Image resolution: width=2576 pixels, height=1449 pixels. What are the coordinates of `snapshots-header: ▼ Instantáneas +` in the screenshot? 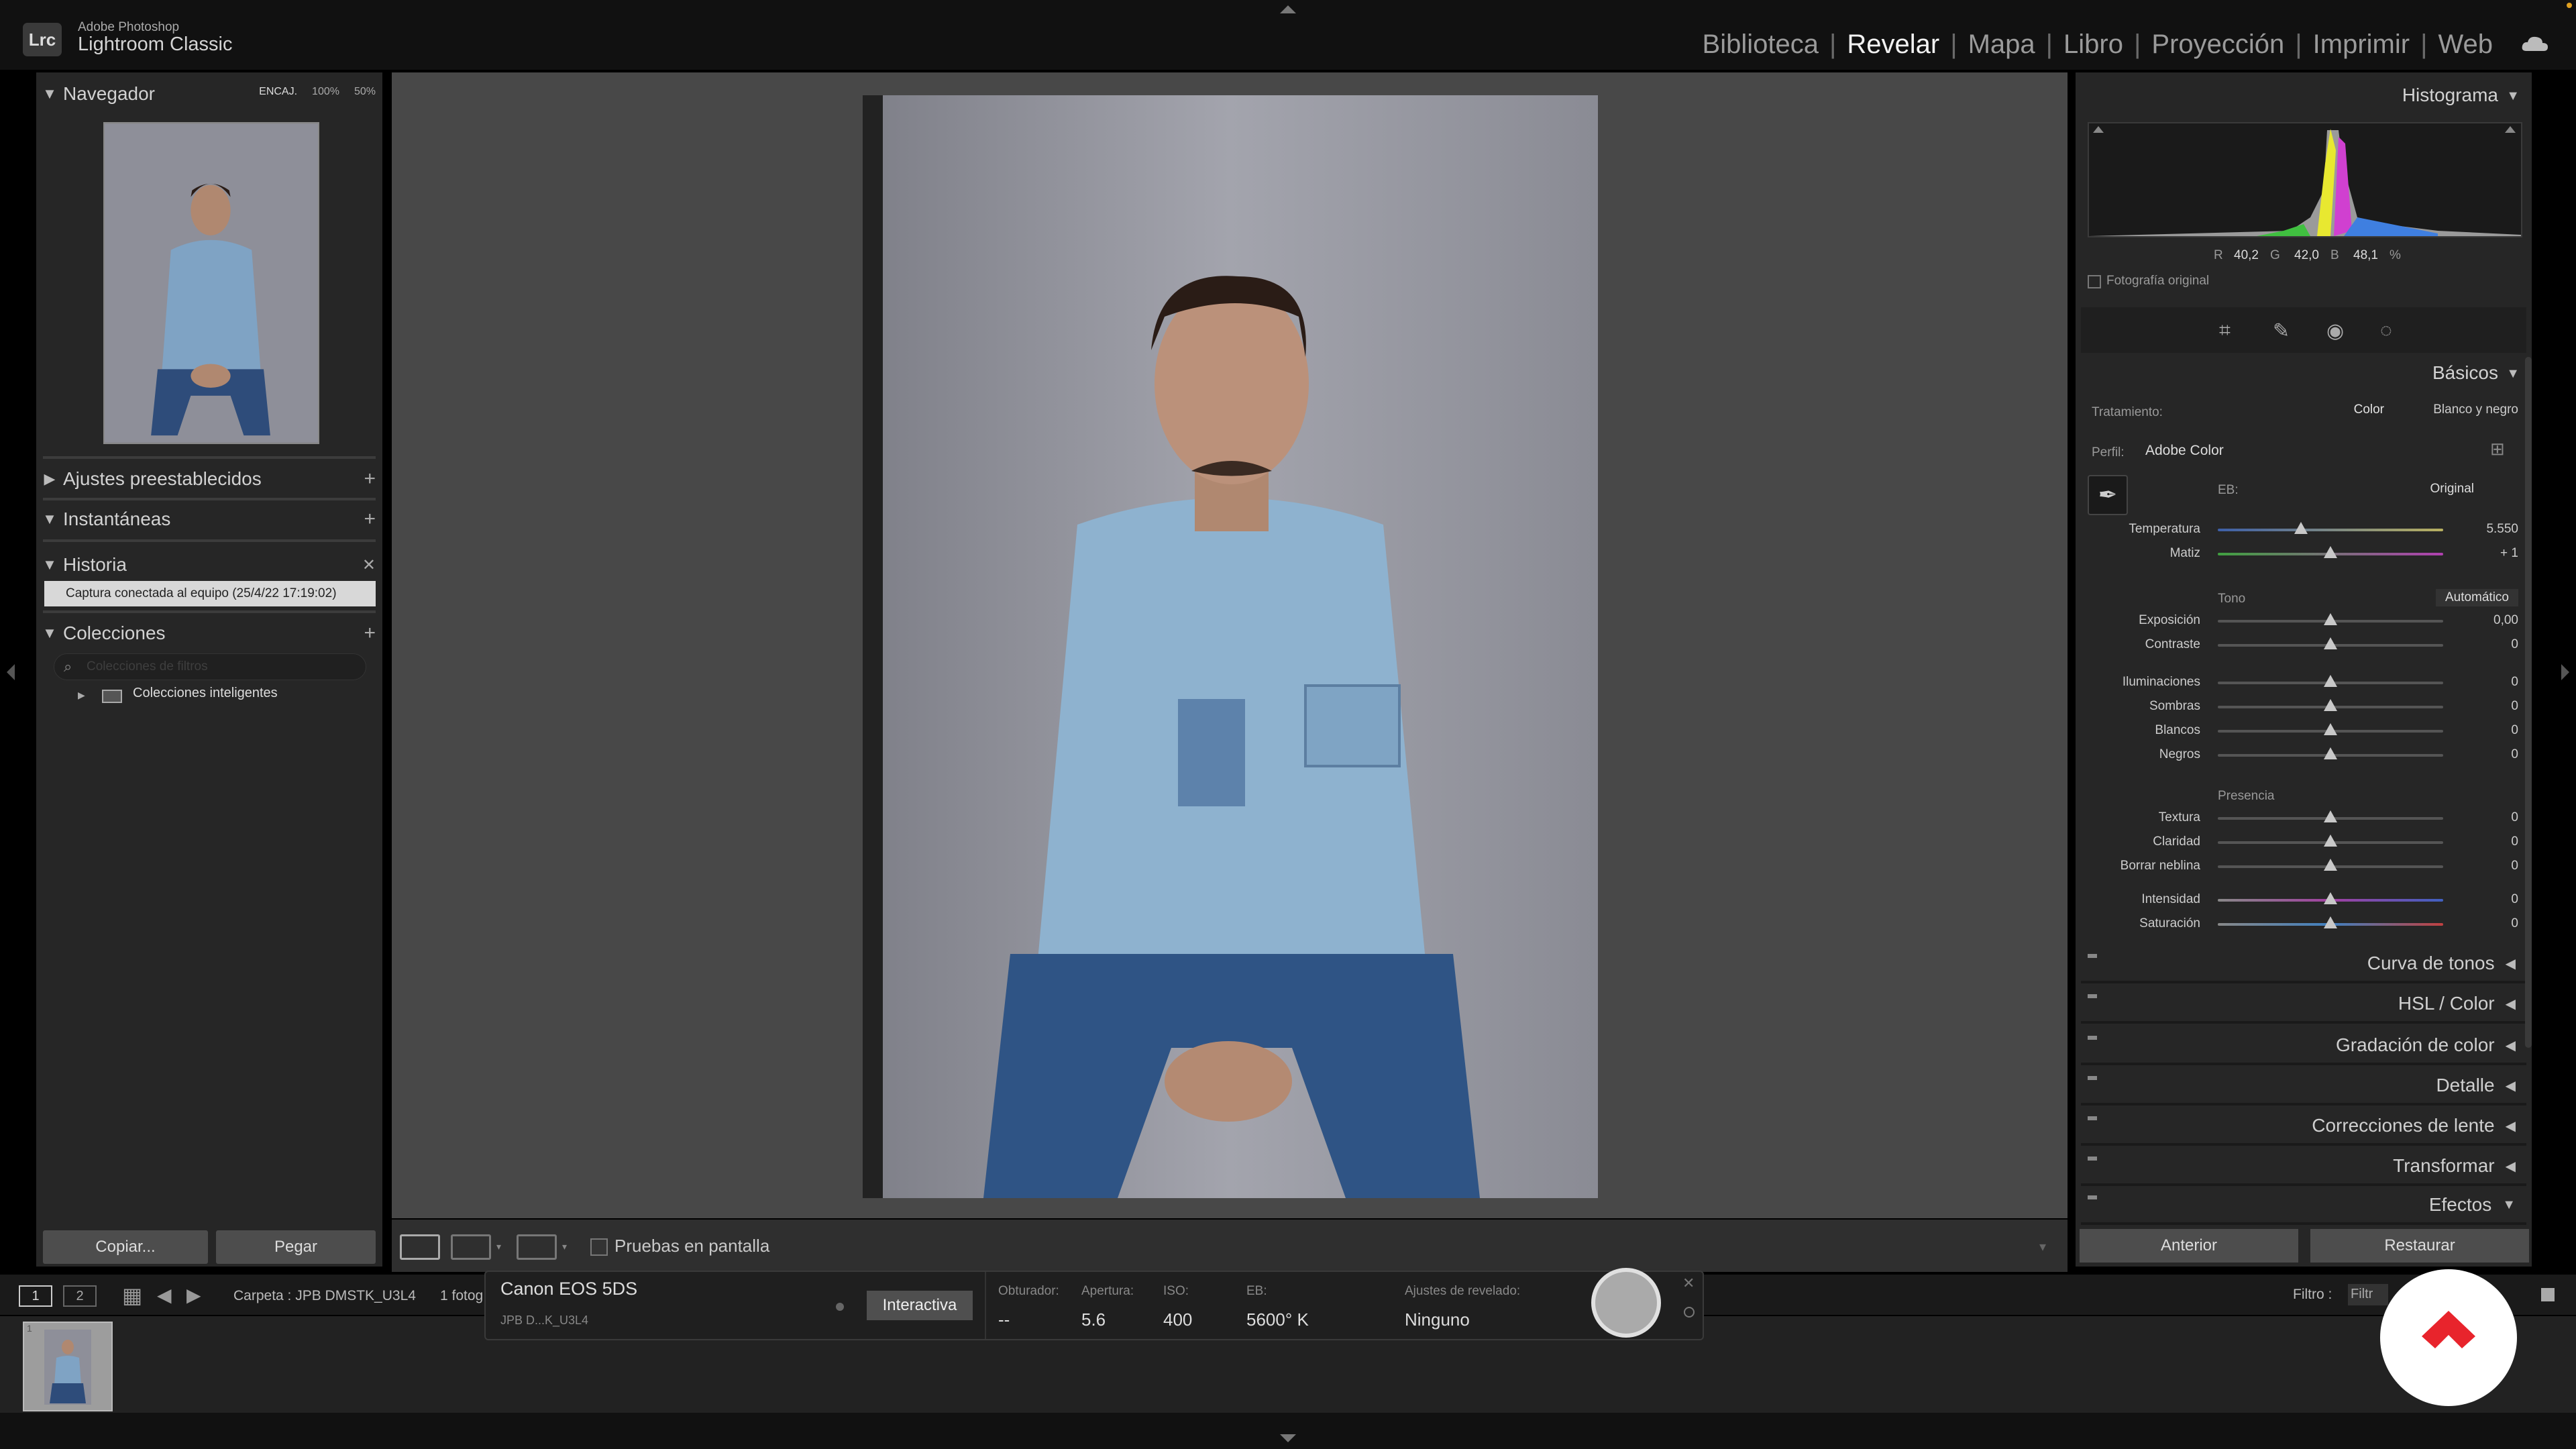 It's located at (209, 519).